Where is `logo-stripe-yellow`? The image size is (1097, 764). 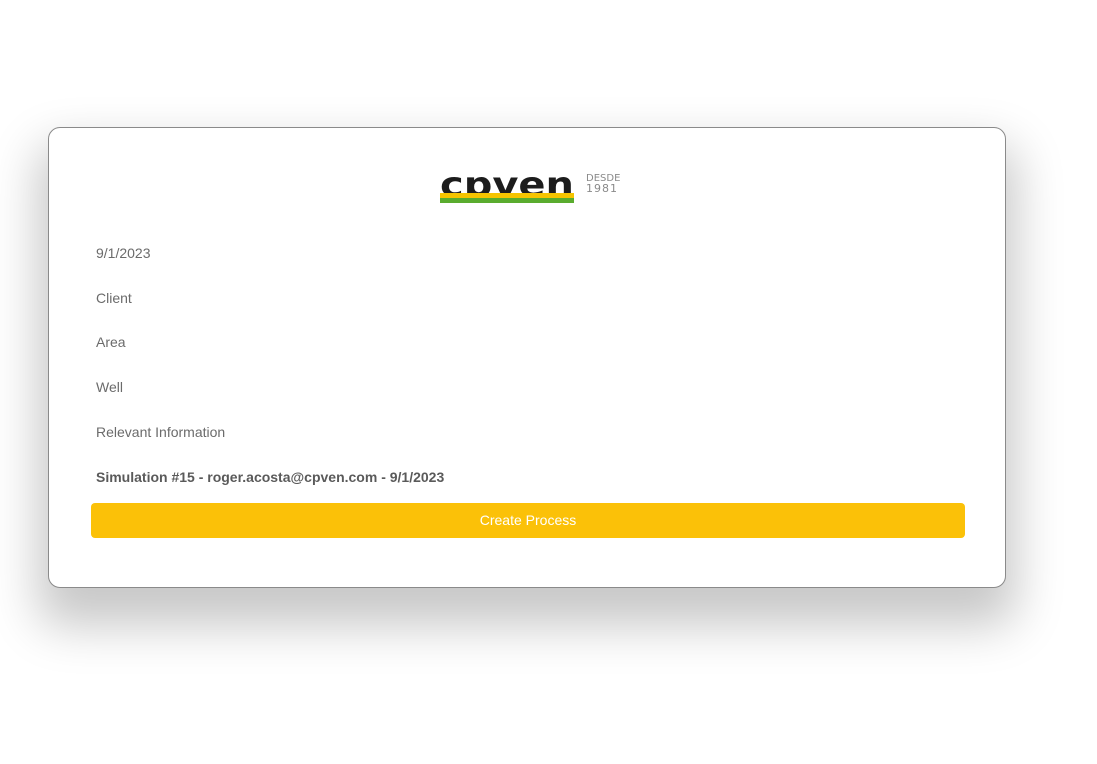 logo-stripe-yellow is located at coordinates (507, 195).